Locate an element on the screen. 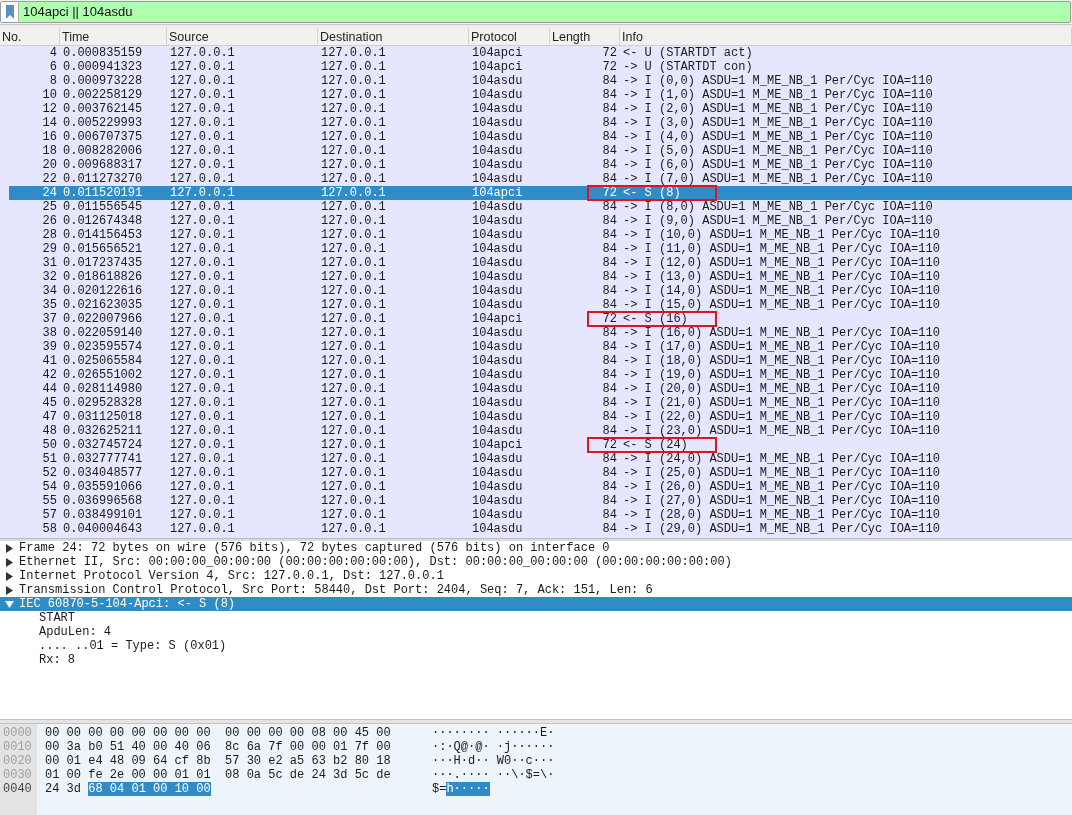 This screenshot has height=815, width=1072. number-cell-text: 8 is located at coordinates (53, 81).